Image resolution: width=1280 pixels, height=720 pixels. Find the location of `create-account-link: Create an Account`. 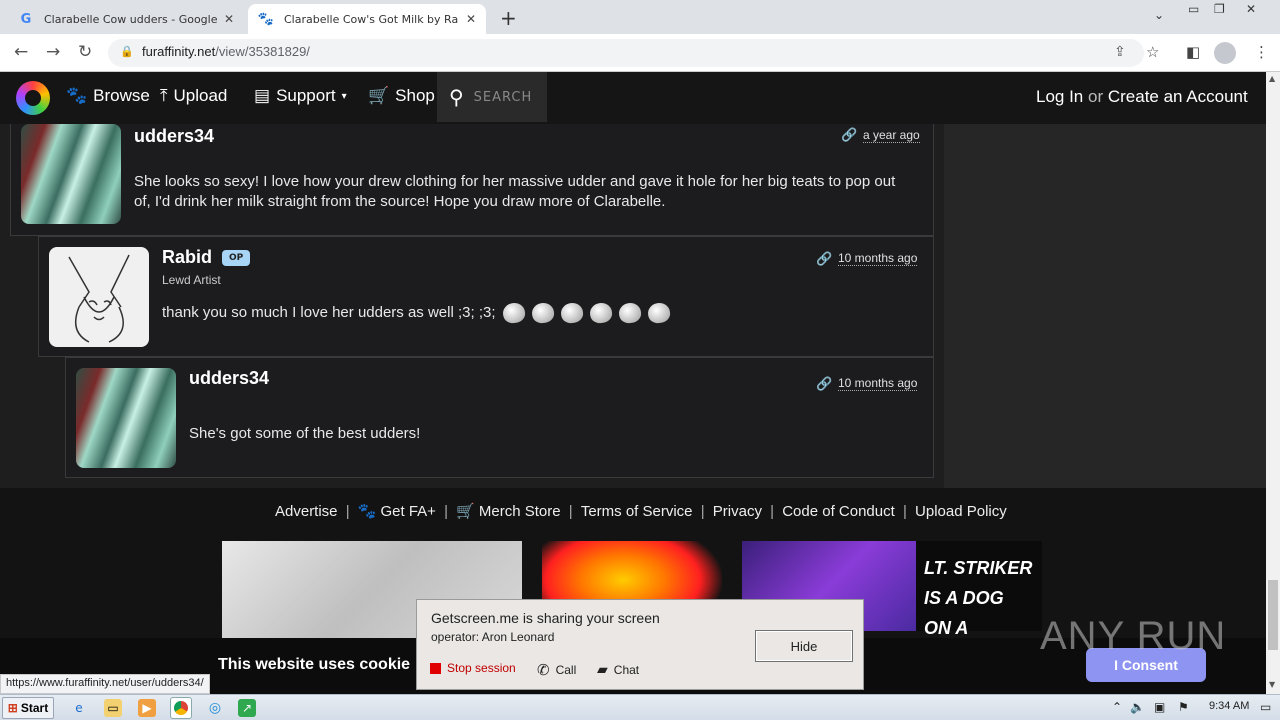

create-account-link: Create an Account is located at coordinates (1178, 96).